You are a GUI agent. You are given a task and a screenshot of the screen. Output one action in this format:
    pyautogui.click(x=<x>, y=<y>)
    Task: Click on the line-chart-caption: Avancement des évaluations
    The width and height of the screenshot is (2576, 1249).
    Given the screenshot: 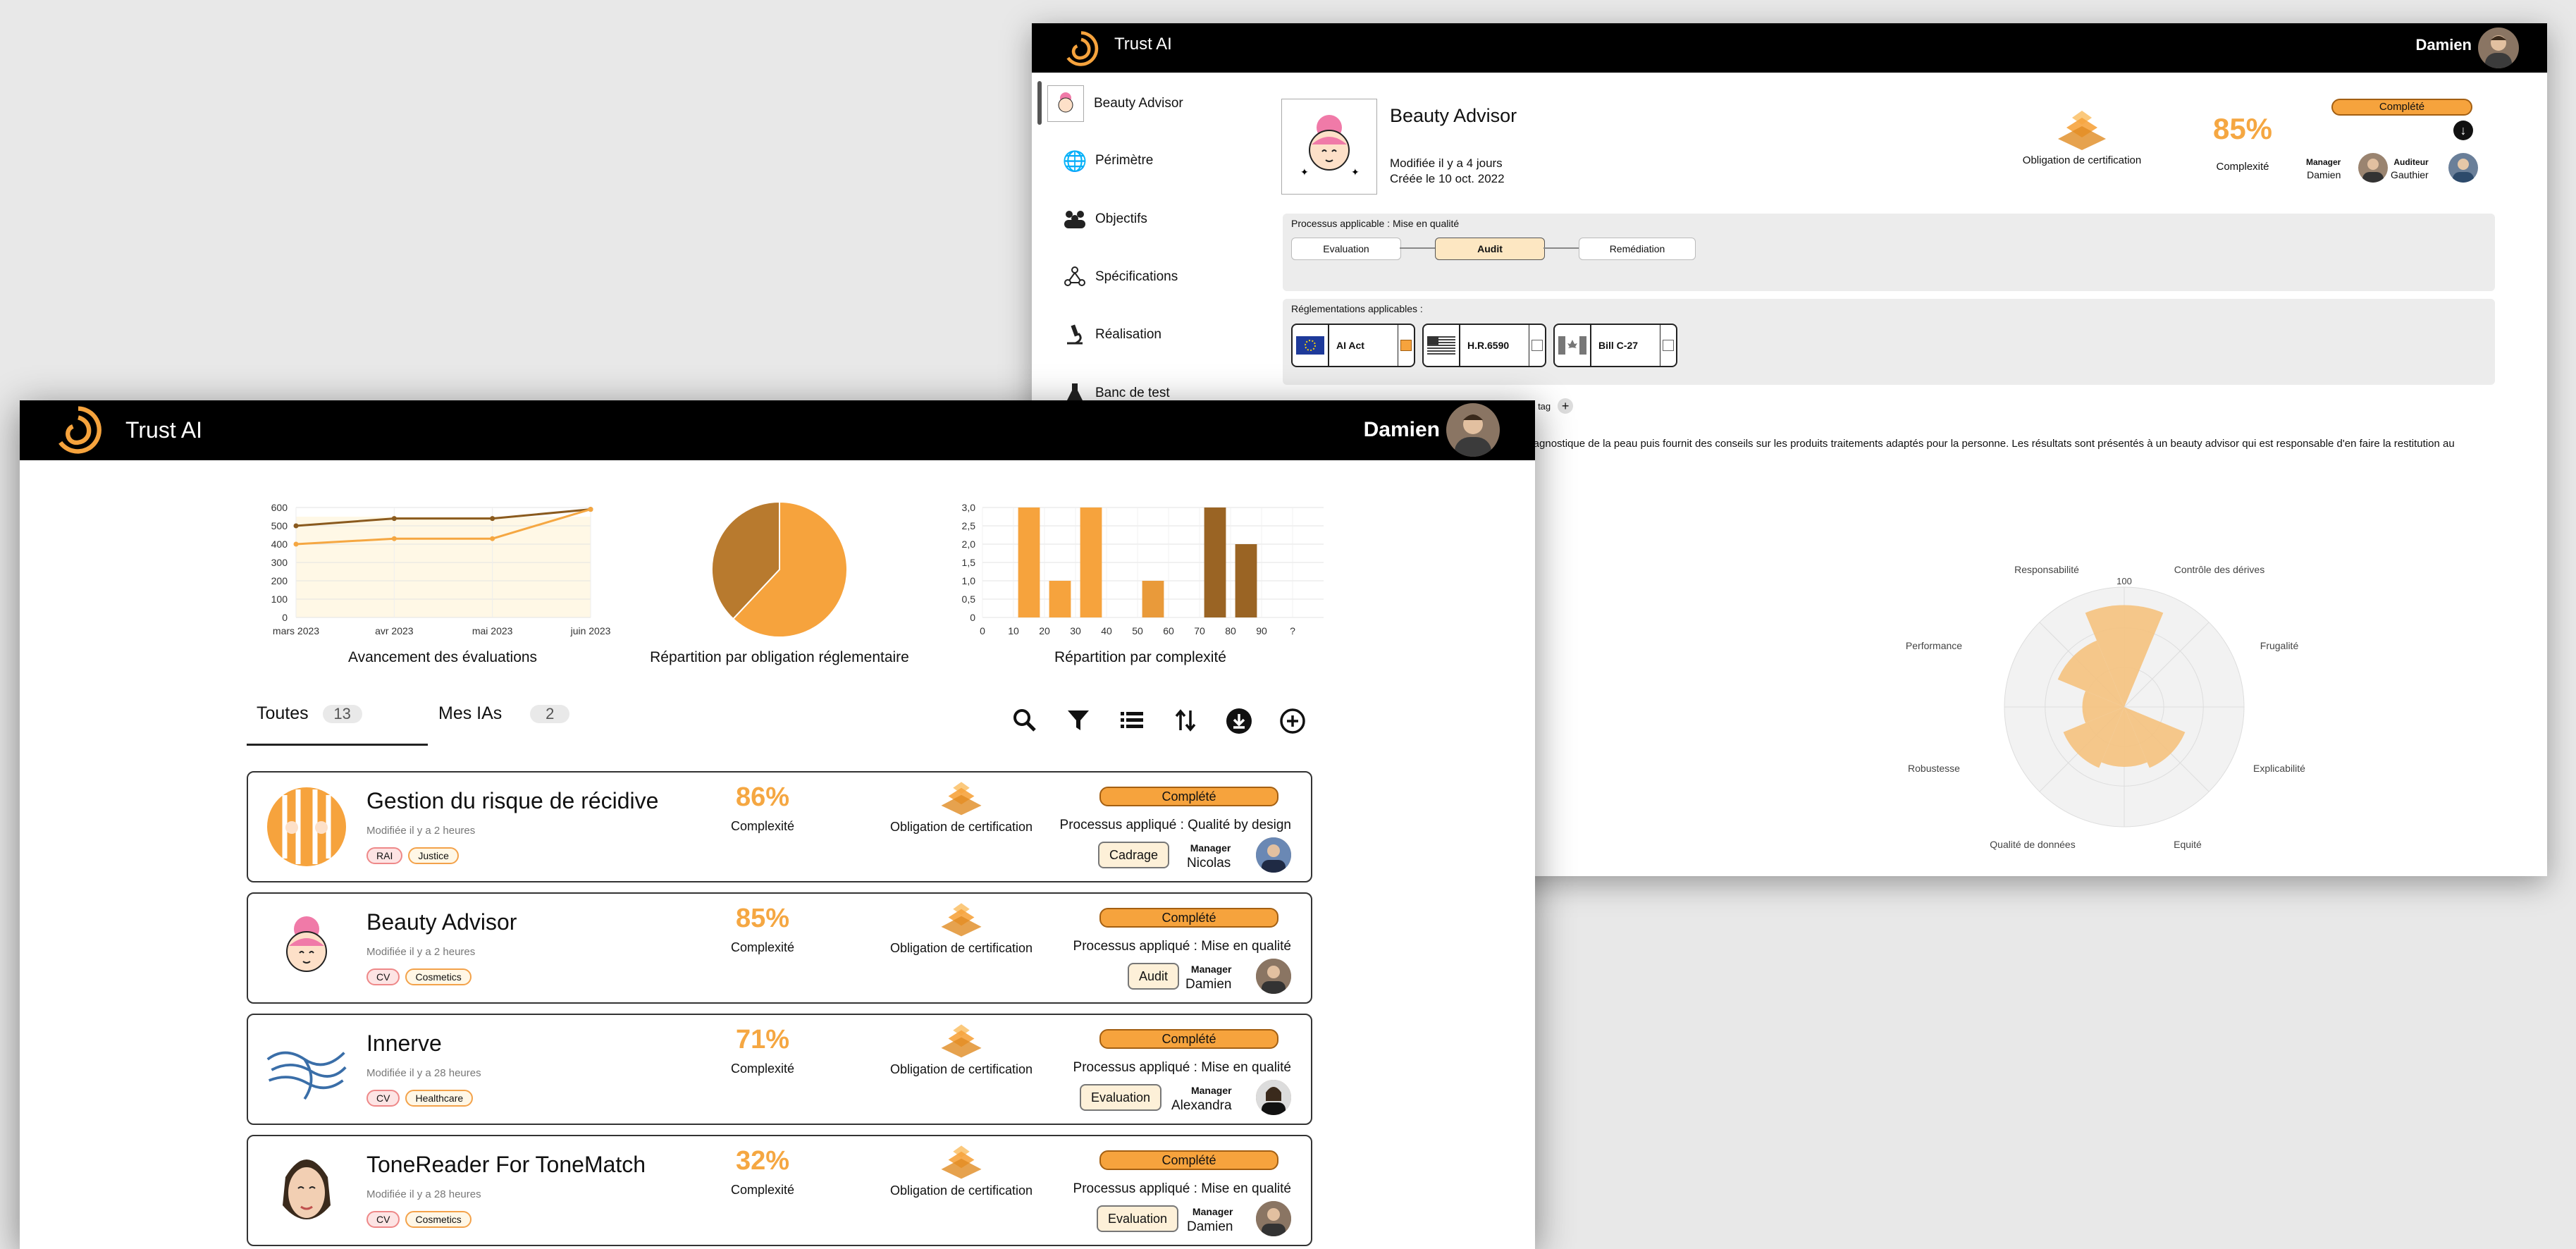 What is the action you would take?
    pyautogui.click(x=442, y=657)
    